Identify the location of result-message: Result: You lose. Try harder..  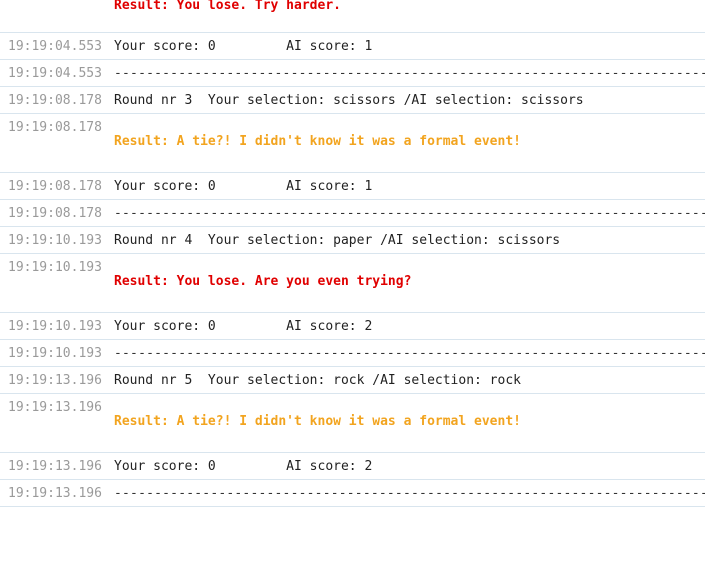
(227, 6).